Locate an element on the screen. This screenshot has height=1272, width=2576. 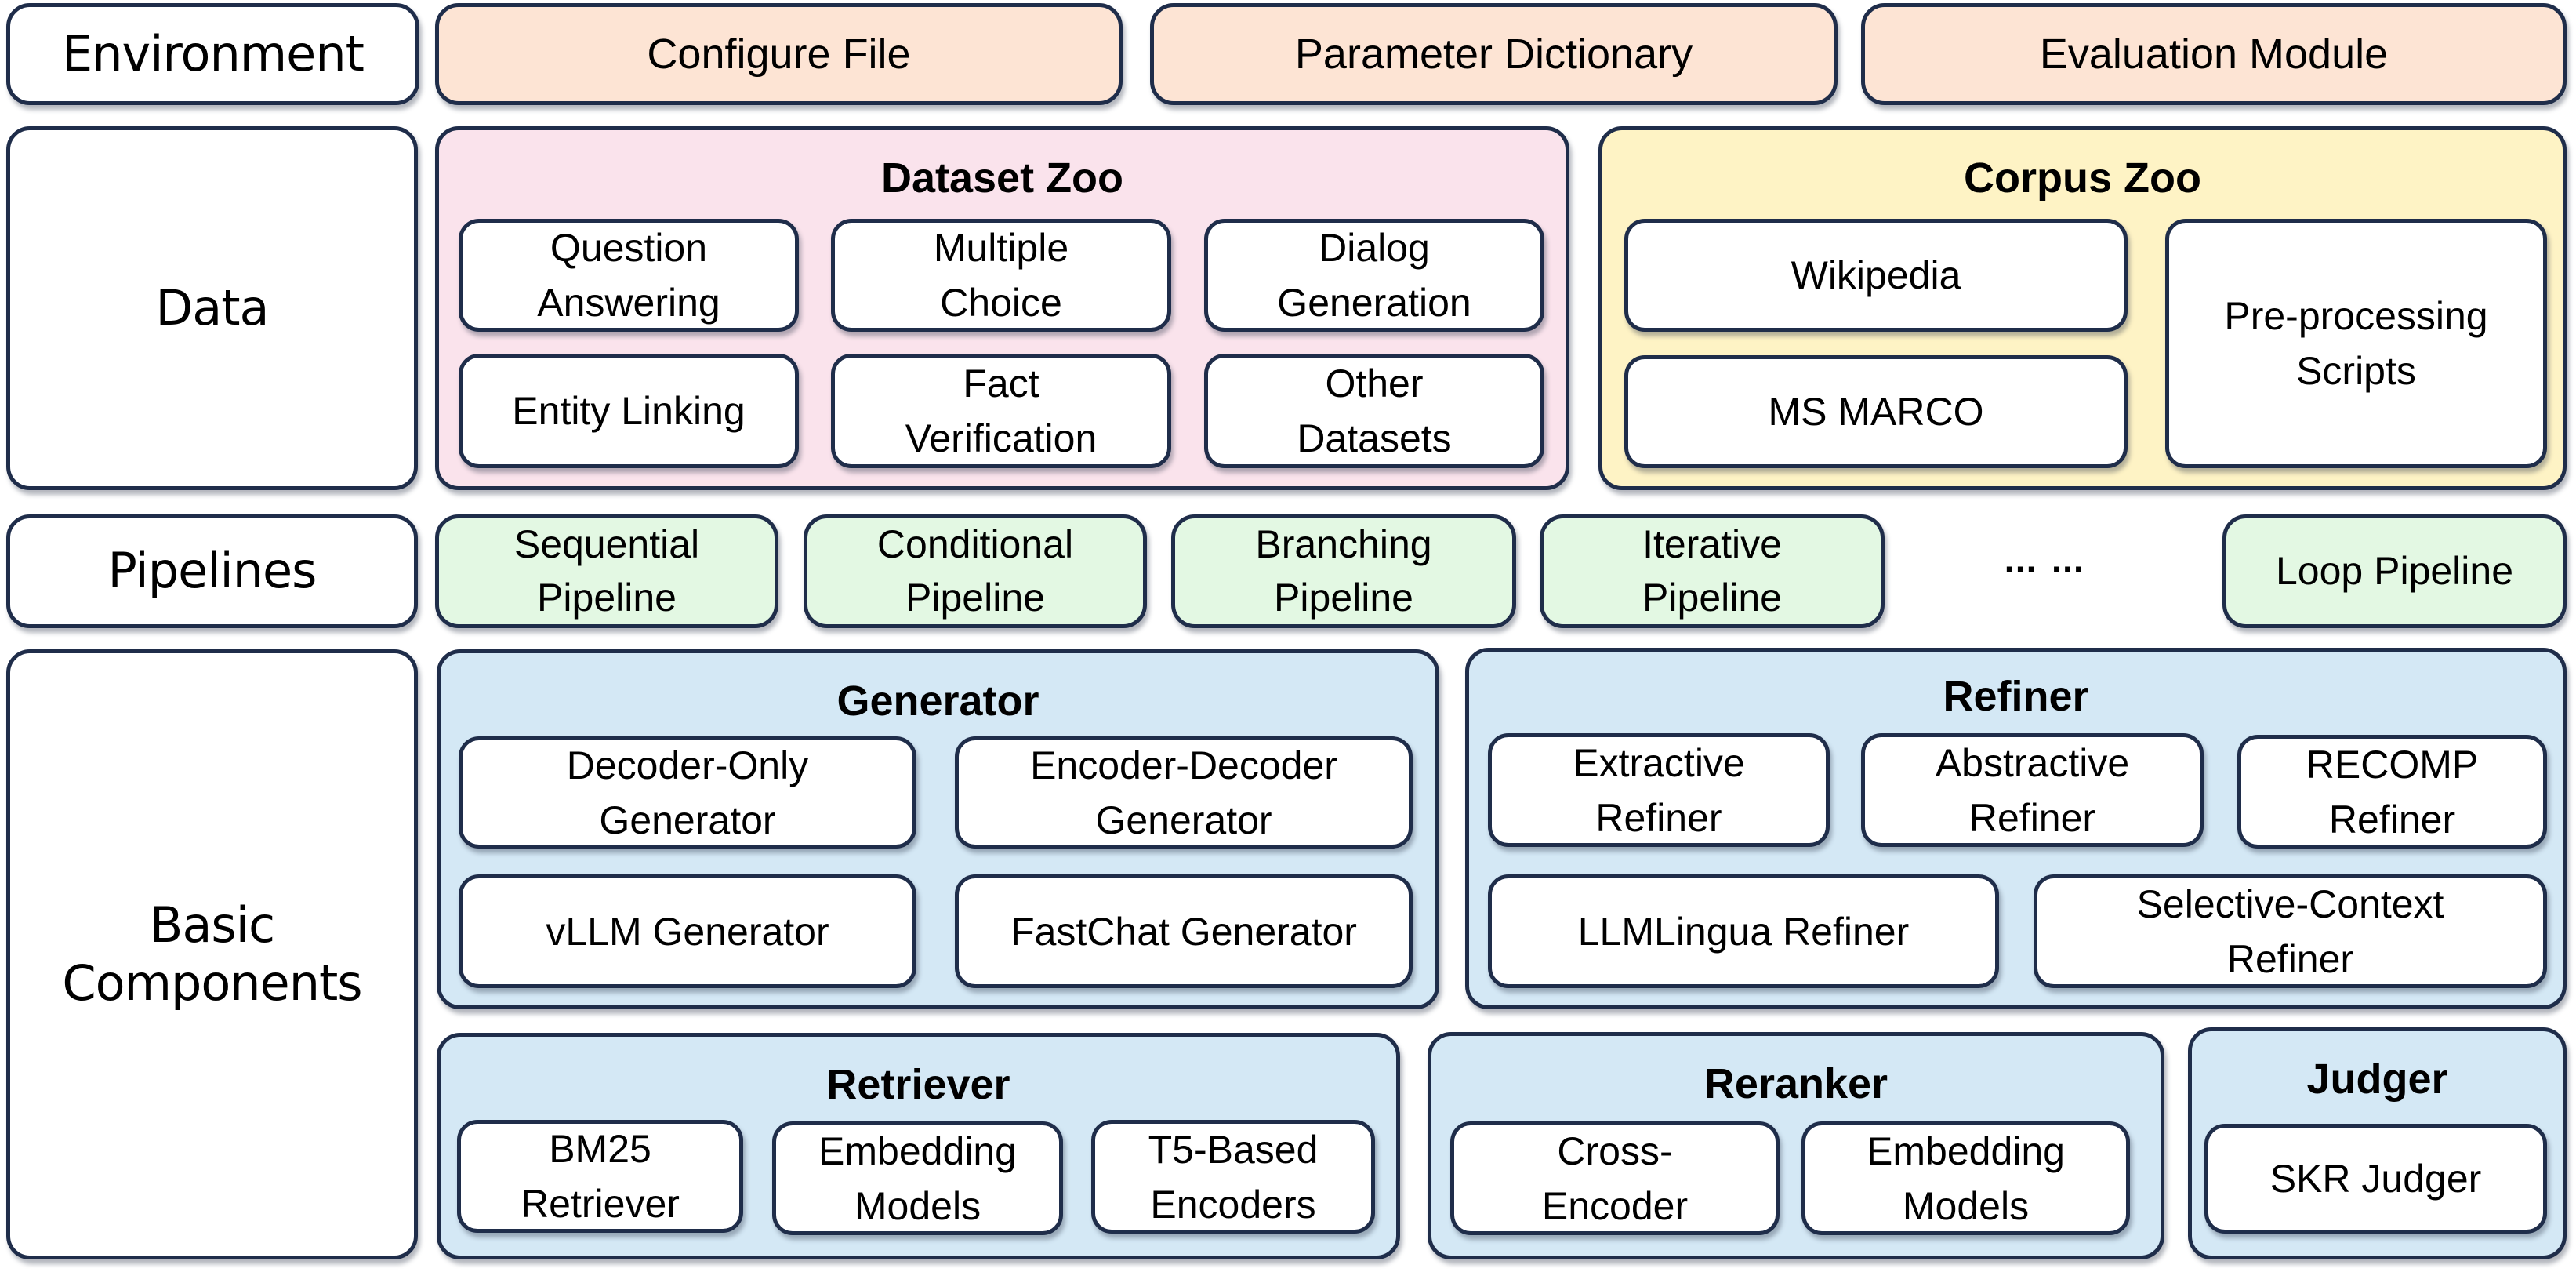
refiner-selective-context-text: Selective-Context Refiner is located at coordinates (2290, 931).